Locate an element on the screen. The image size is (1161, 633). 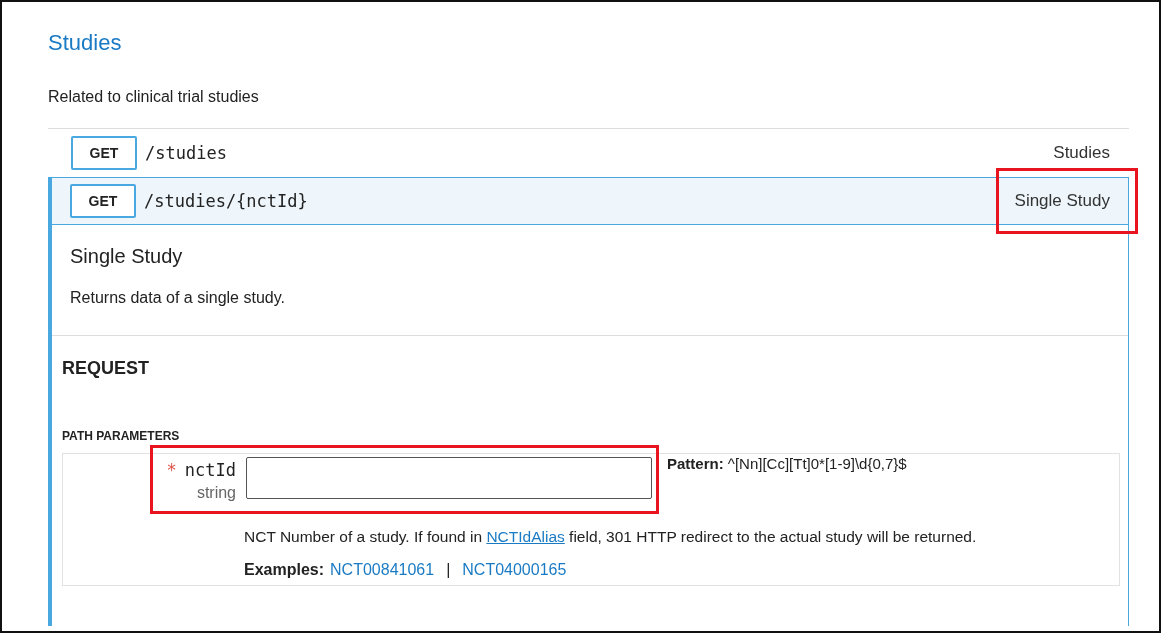
pattern-text: Pattern: ^[Nn][Cc][Tt]0*[1-9]\d{0,7}$ is located at coordinates (787, 463).